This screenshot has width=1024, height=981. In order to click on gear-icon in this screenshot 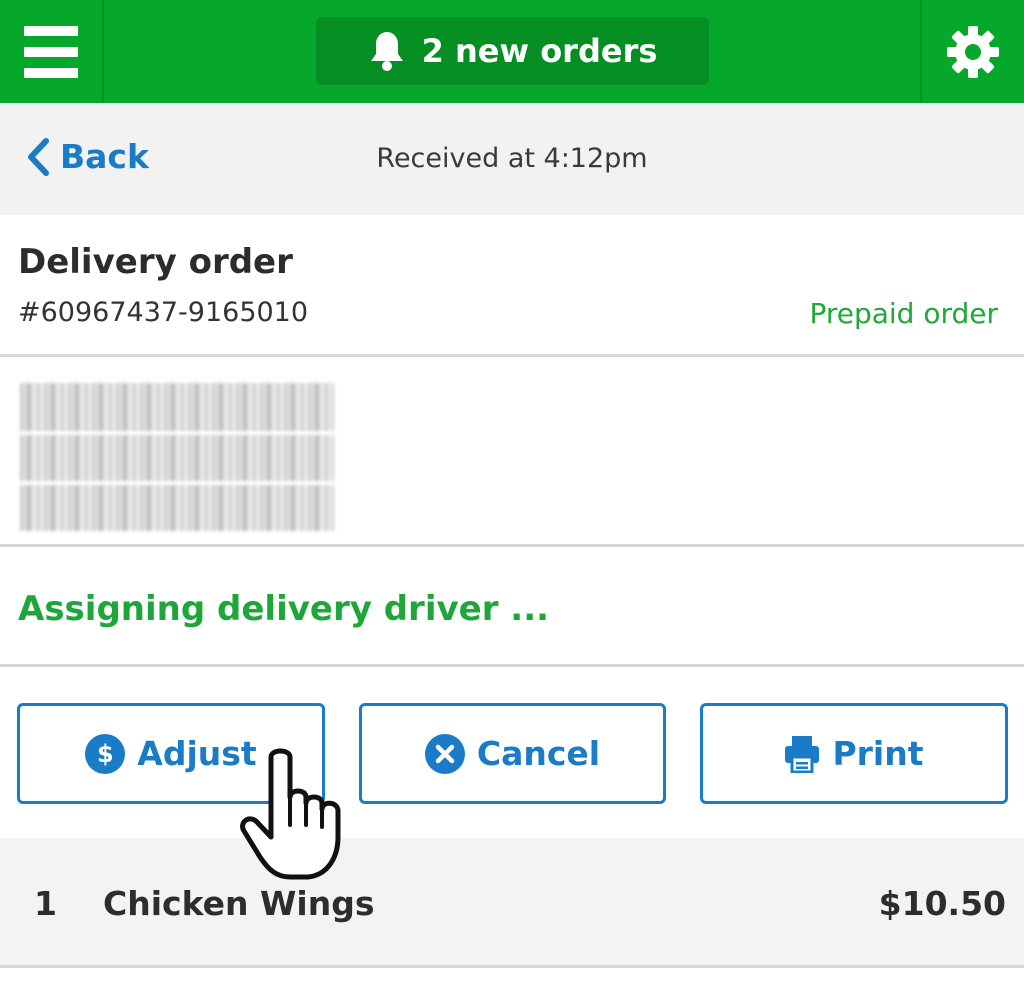, I will do `click(973, 51)`.